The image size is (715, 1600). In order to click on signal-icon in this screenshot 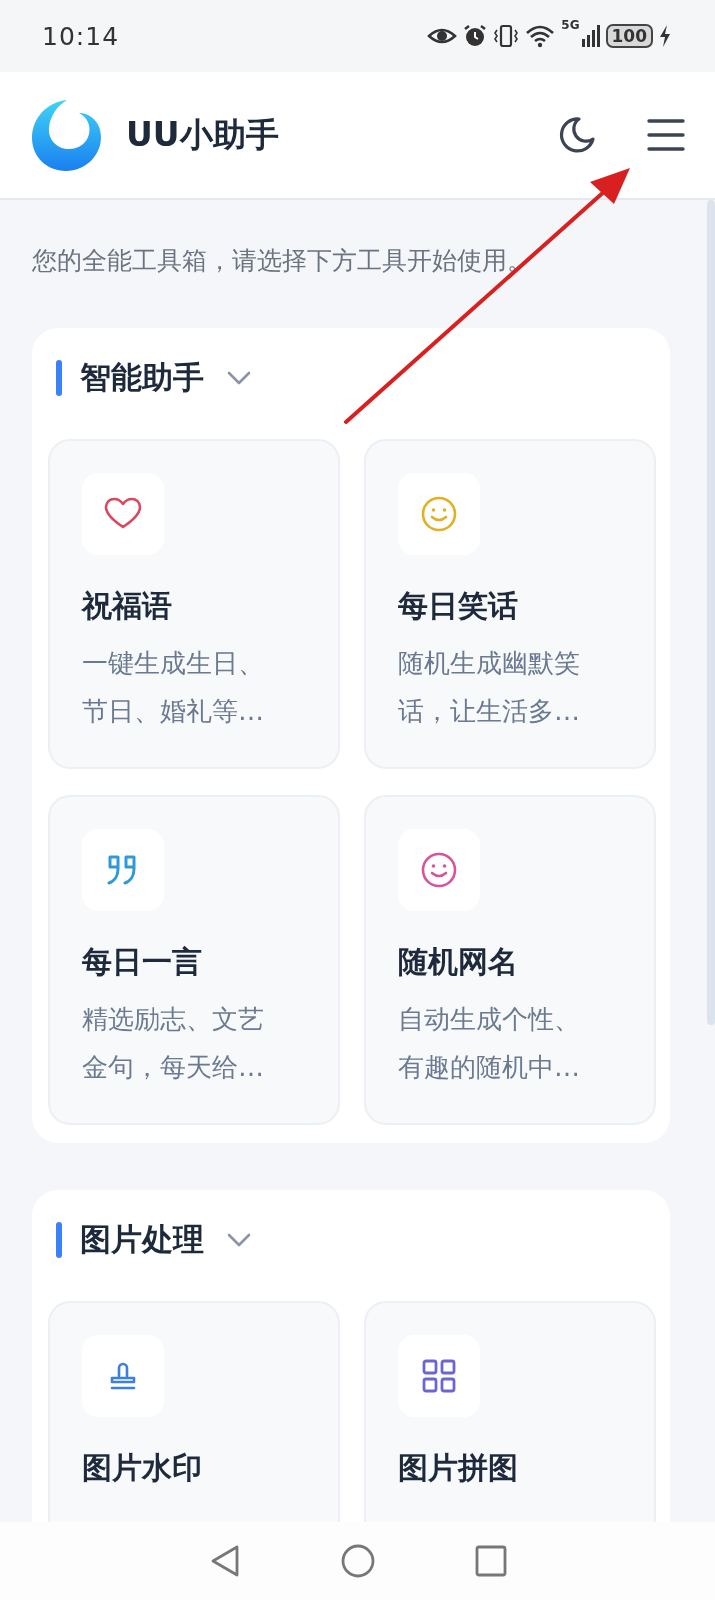, I will do `click(590, 36)`.